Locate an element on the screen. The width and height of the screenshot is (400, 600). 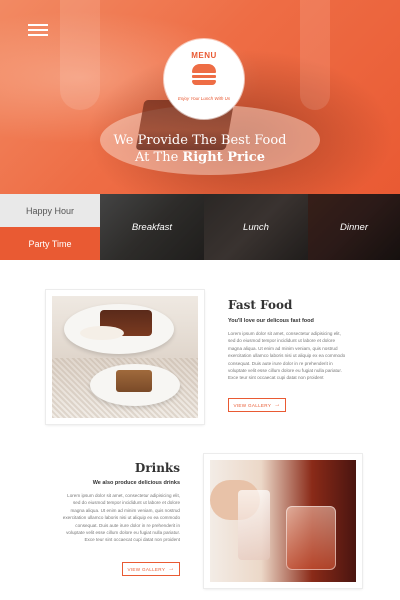
hero-line-2: At The Right Price is located at coordinates (200, 157).